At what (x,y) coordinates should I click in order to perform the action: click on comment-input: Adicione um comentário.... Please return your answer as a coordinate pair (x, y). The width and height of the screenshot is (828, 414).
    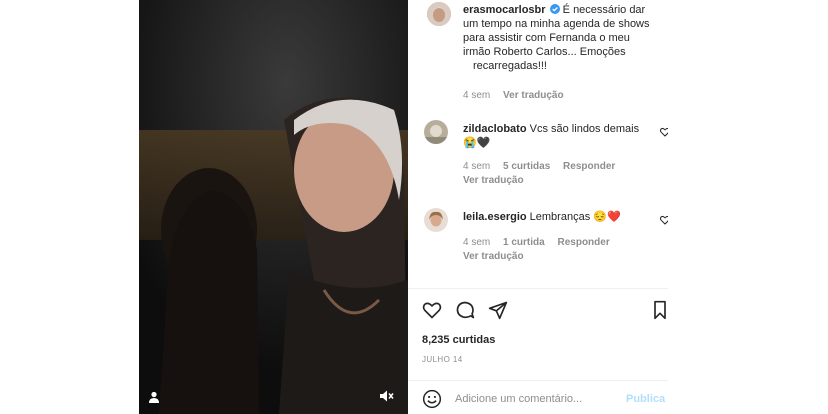
    Looking at the image, I should click on (518, 399).